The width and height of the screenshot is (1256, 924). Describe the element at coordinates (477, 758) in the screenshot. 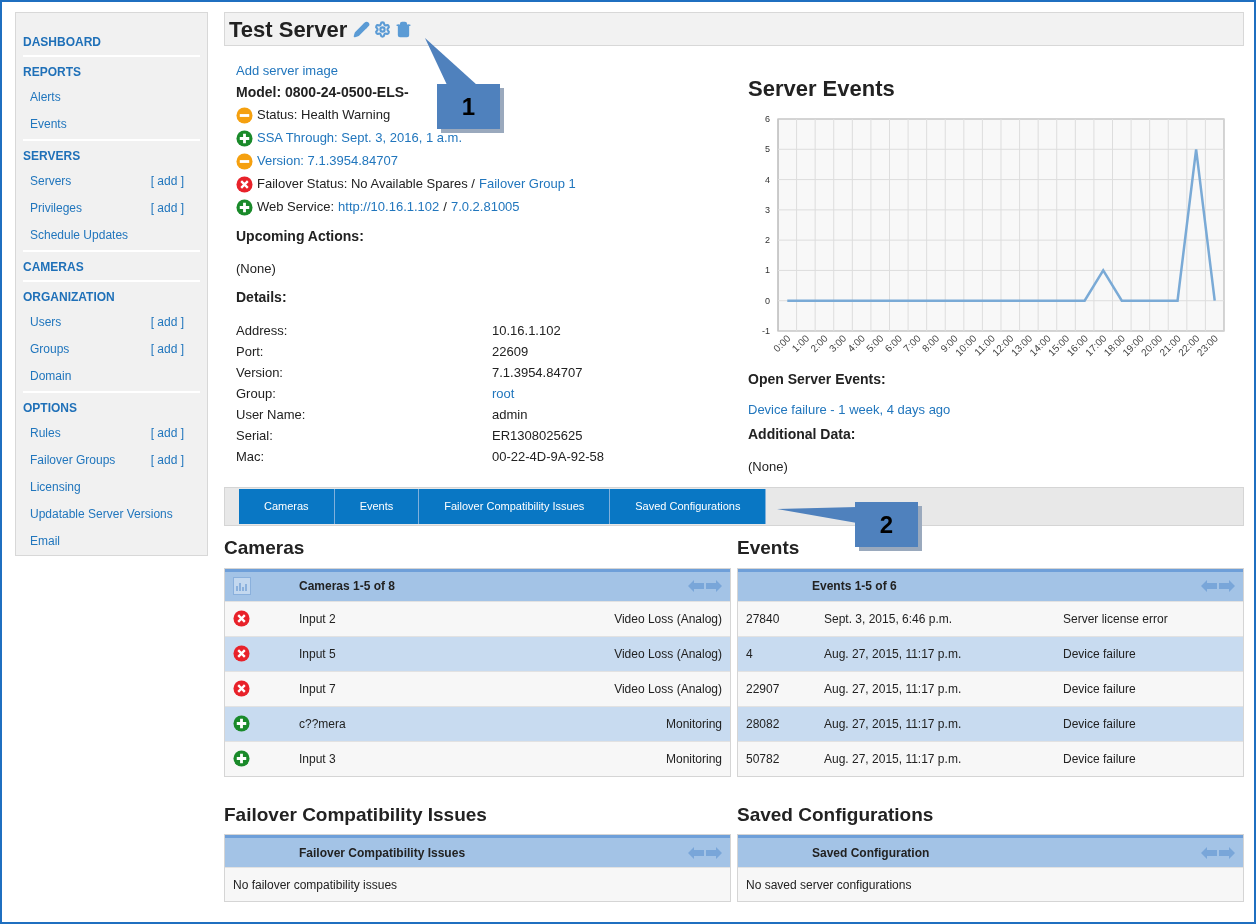

I see `table-row: Input 3 Monitoring` at that location.